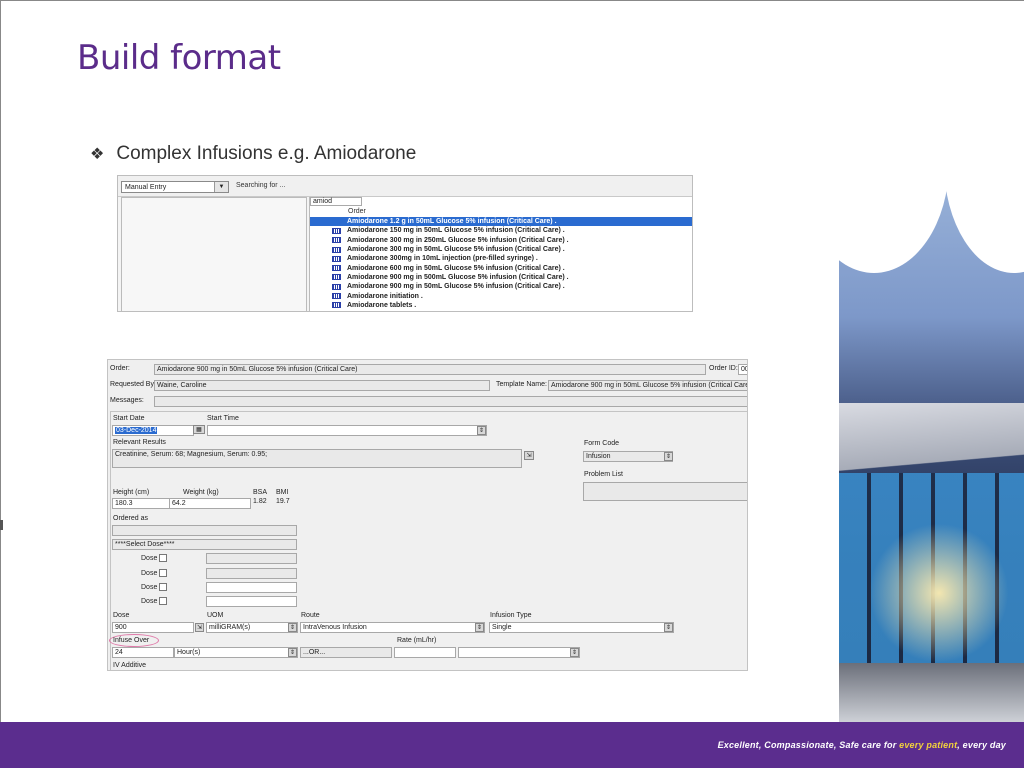  Describe the element at coordinates (481, 430) in the screenshot. I see `start-time-spinner-icon: ⇕` at that location.